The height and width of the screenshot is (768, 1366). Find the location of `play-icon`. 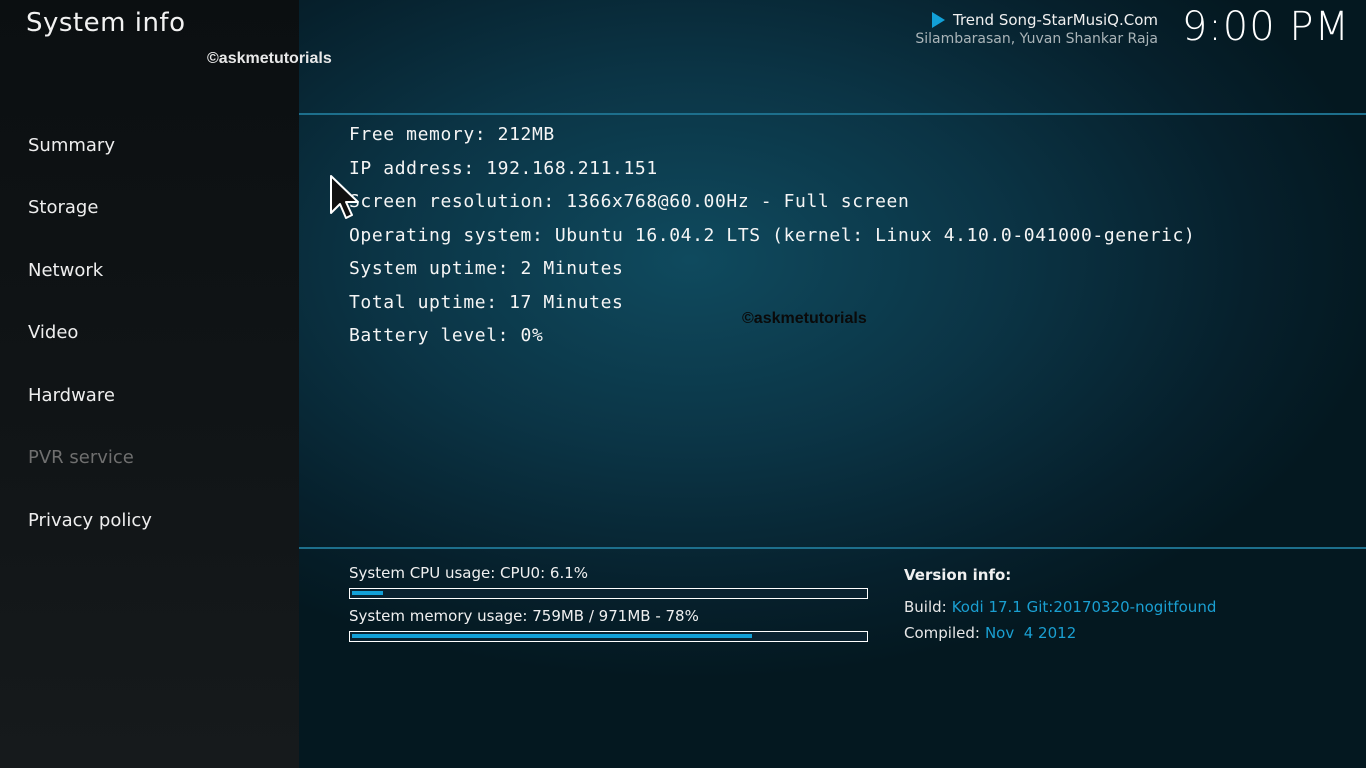

play-icon is located at coordinates (938, 20).